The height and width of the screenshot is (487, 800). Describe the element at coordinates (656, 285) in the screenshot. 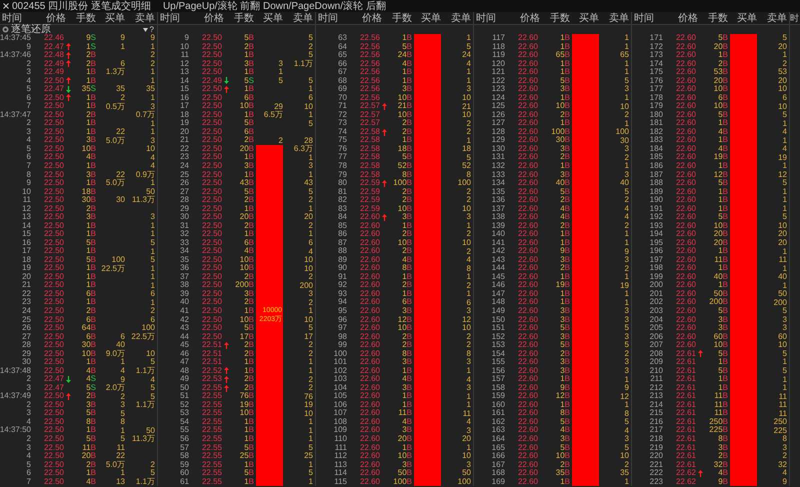

I see `time-cell: 200` at that location.